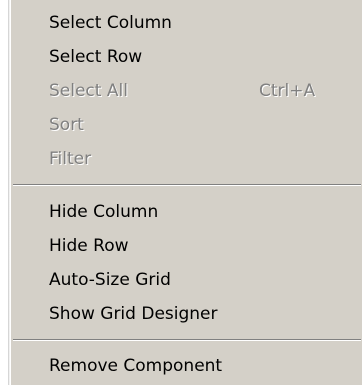 The width and height of the screenshot is (362, 385). Describe the element at coordinates (104, 212) in the screenshot. I see `menu-item-label: Hide Column` at that location.